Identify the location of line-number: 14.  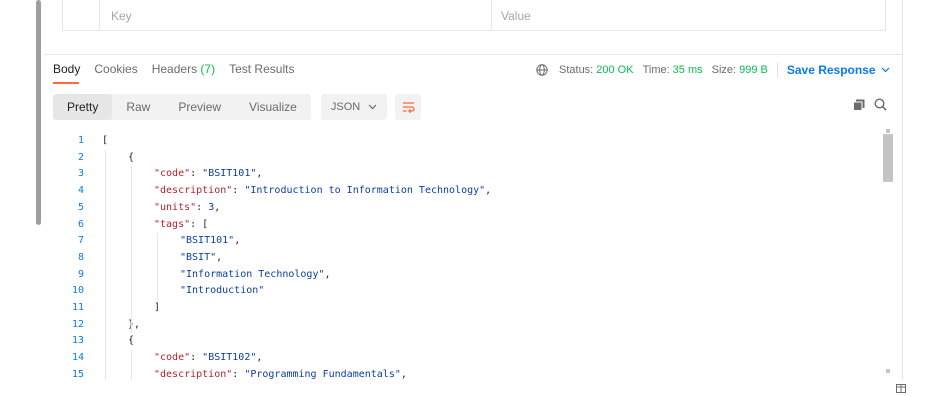
(77, 358).